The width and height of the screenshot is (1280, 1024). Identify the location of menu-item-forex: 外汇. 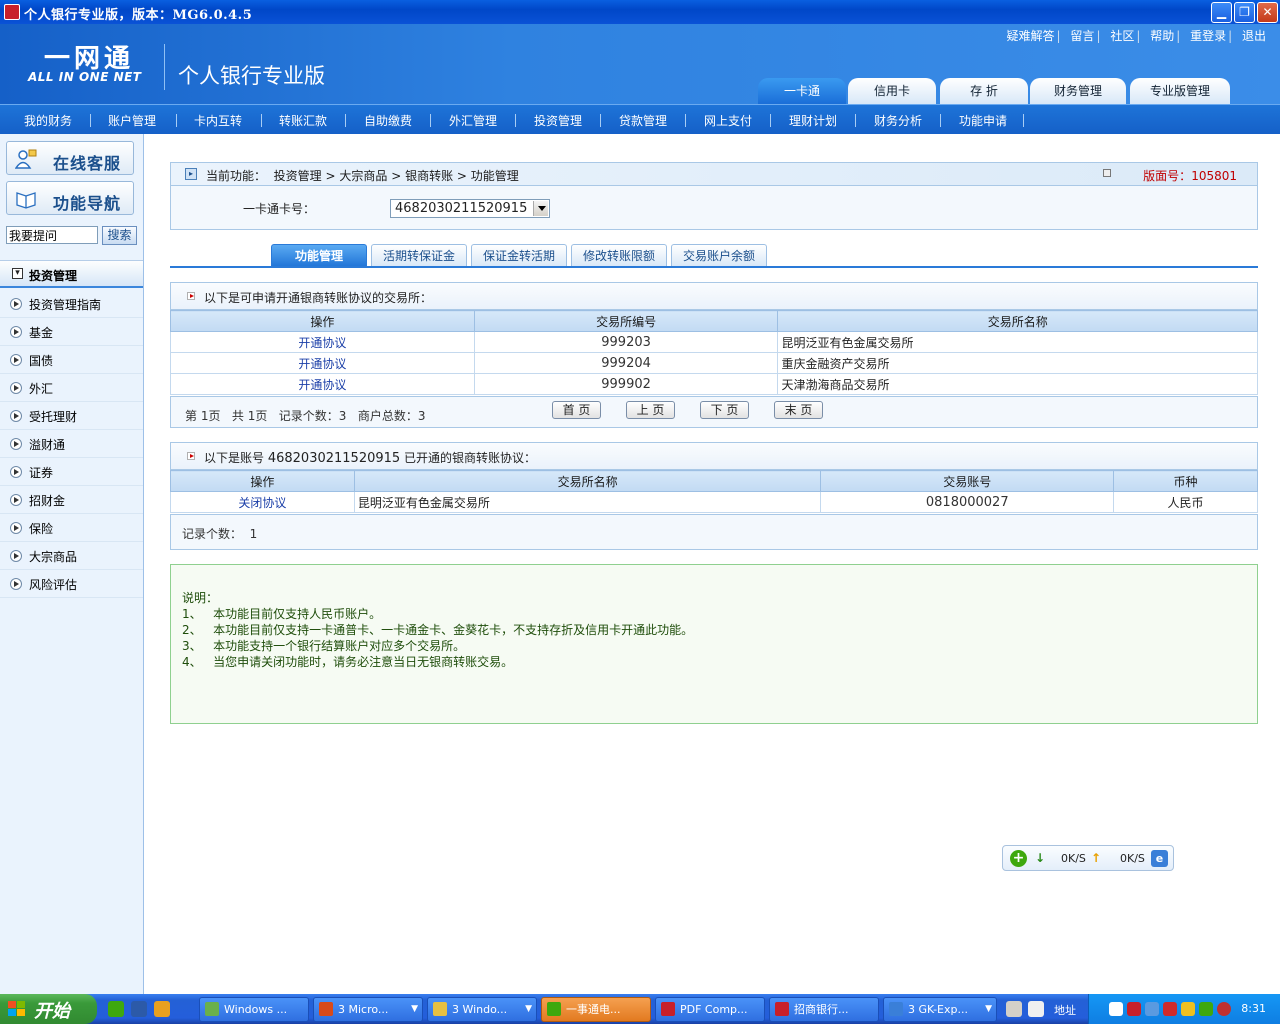
(71, 388).